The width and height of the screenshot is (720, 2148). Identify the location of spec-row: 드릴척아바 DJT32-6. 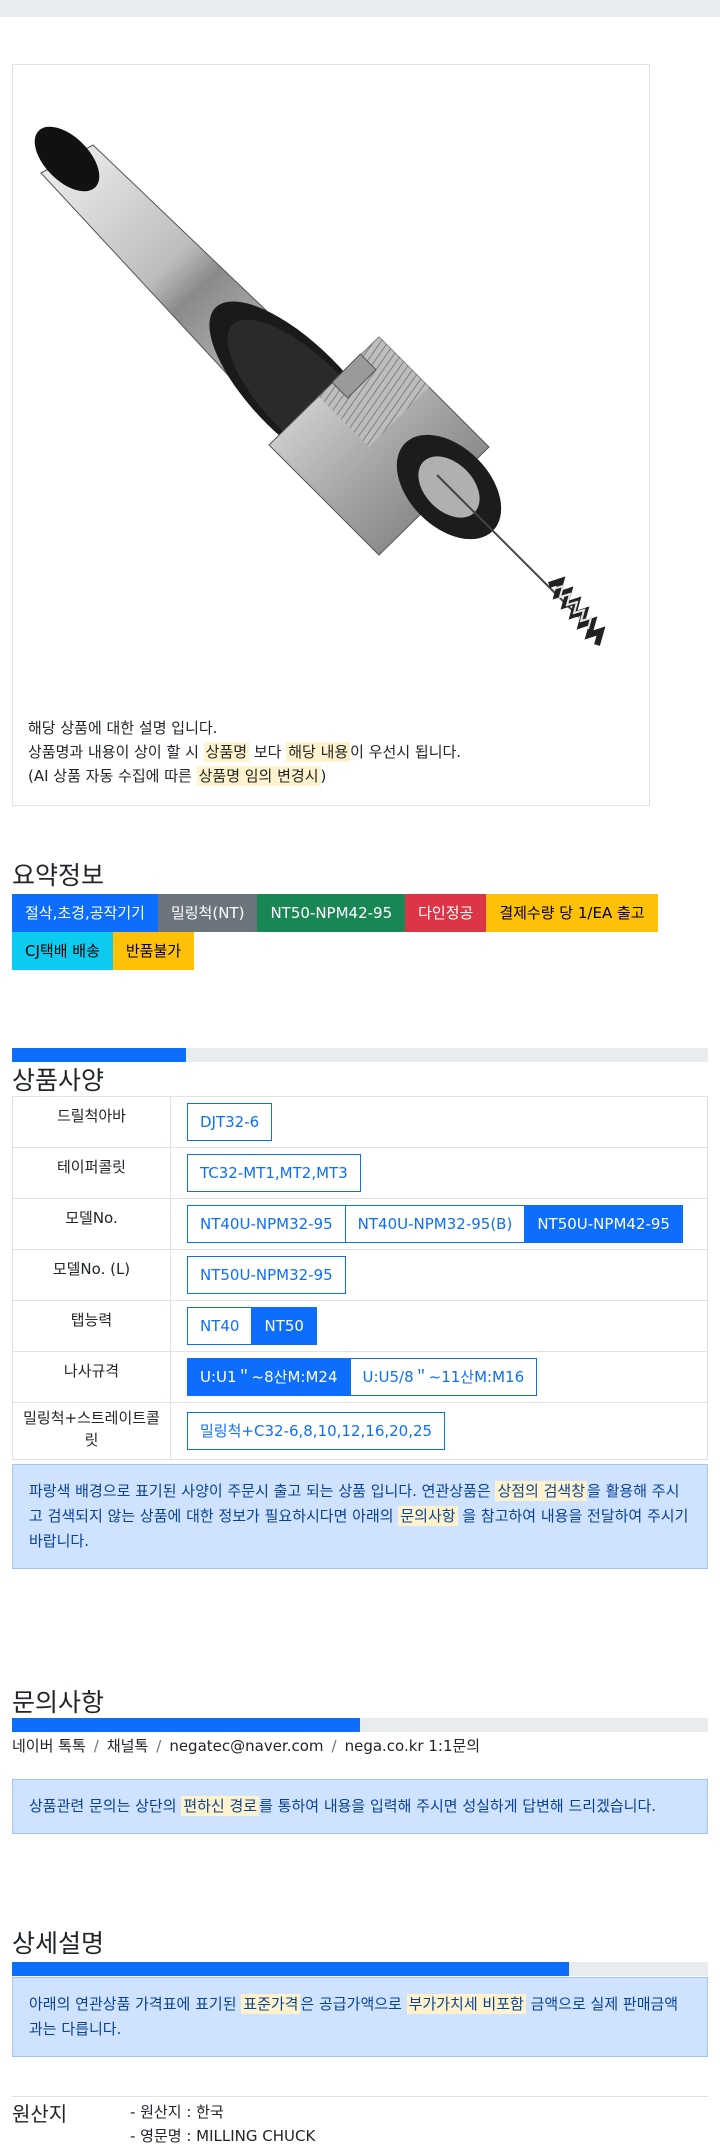
(360, 1122).